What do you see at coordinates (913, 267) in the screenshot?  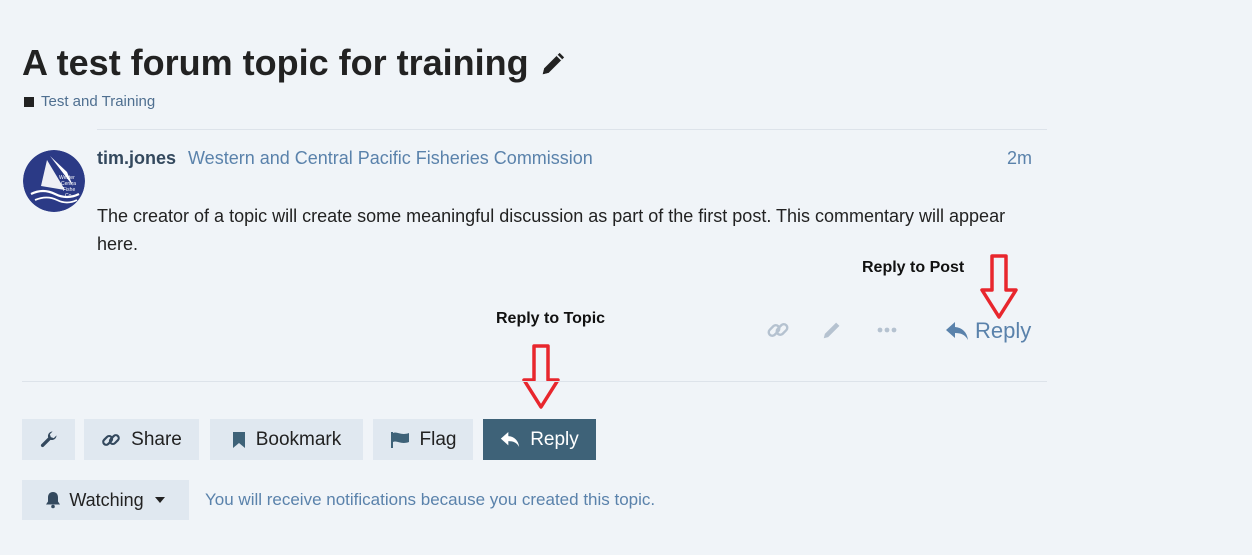 I see `annotation-reply-to-post: Reply to Post` at bounding box center [913, 267].